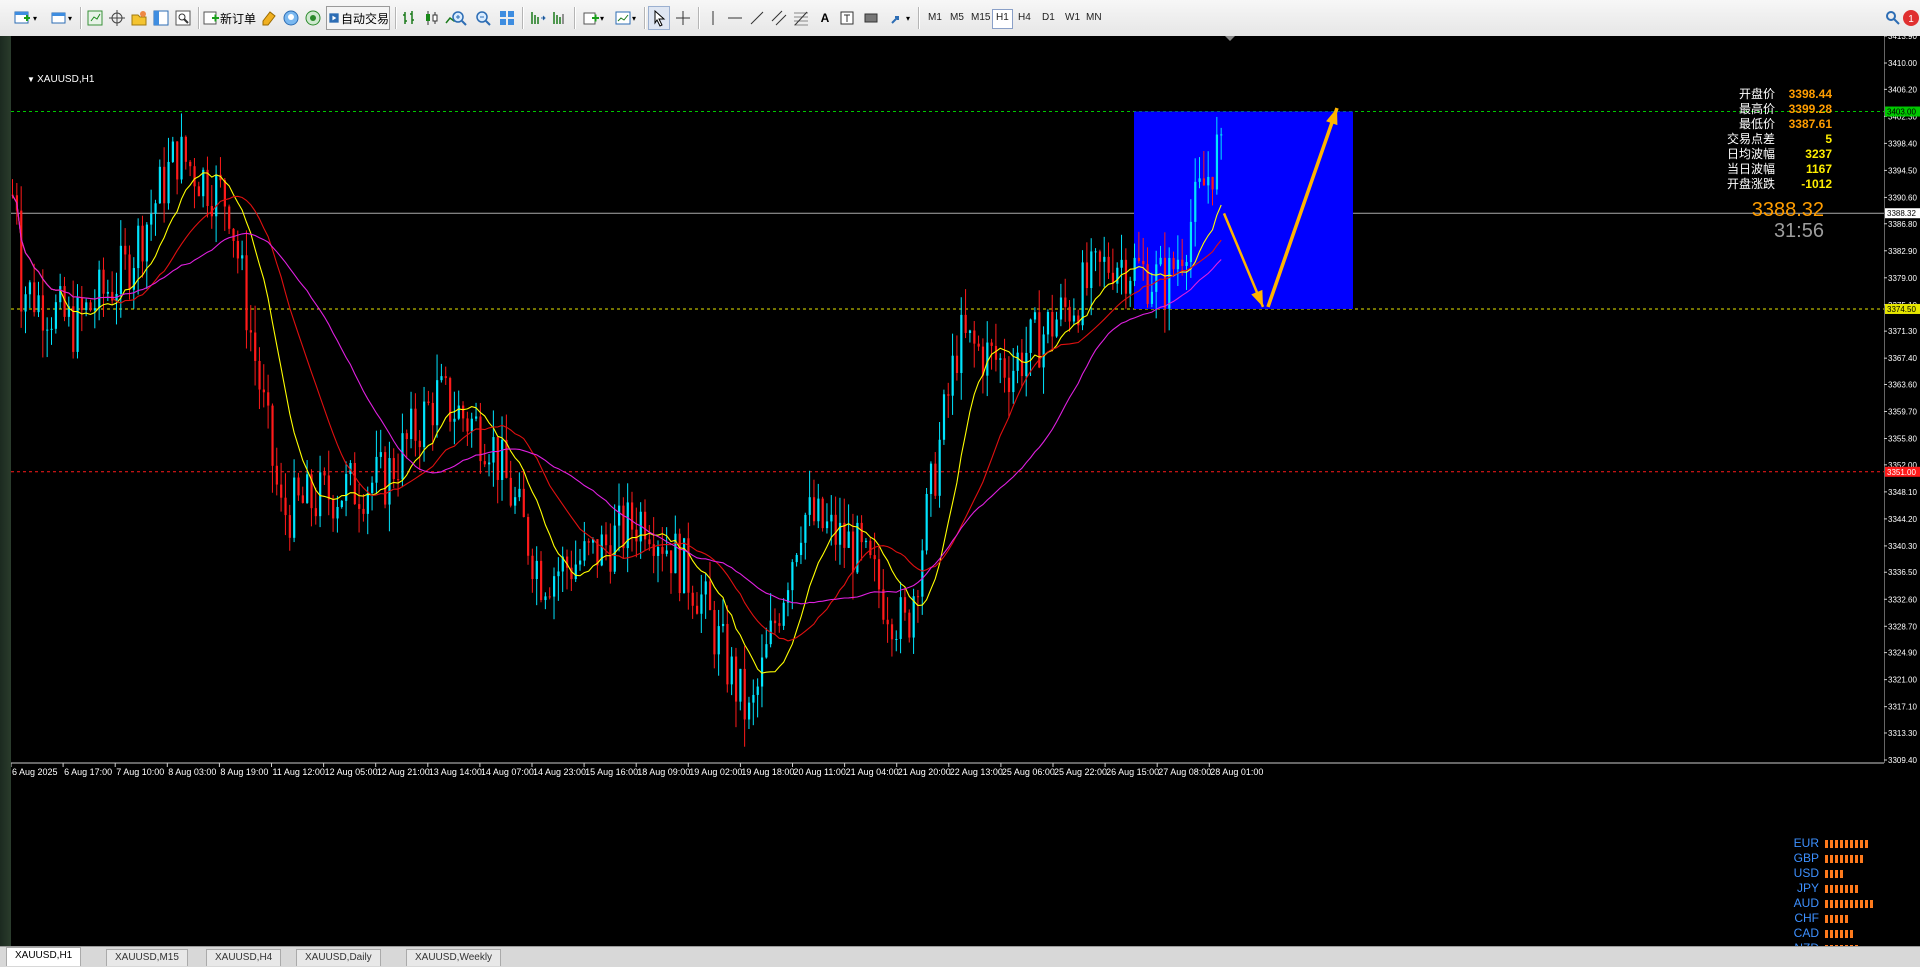  Describe the element at coordinates (291, 18) in the screenshot. I see `signals-button` at that location.